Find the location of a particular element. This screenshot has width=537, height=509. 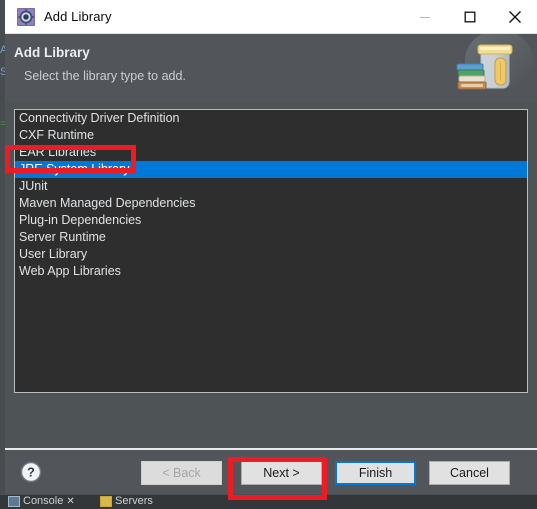

list-item: Server Runtime is located at coordinates (271, 237).